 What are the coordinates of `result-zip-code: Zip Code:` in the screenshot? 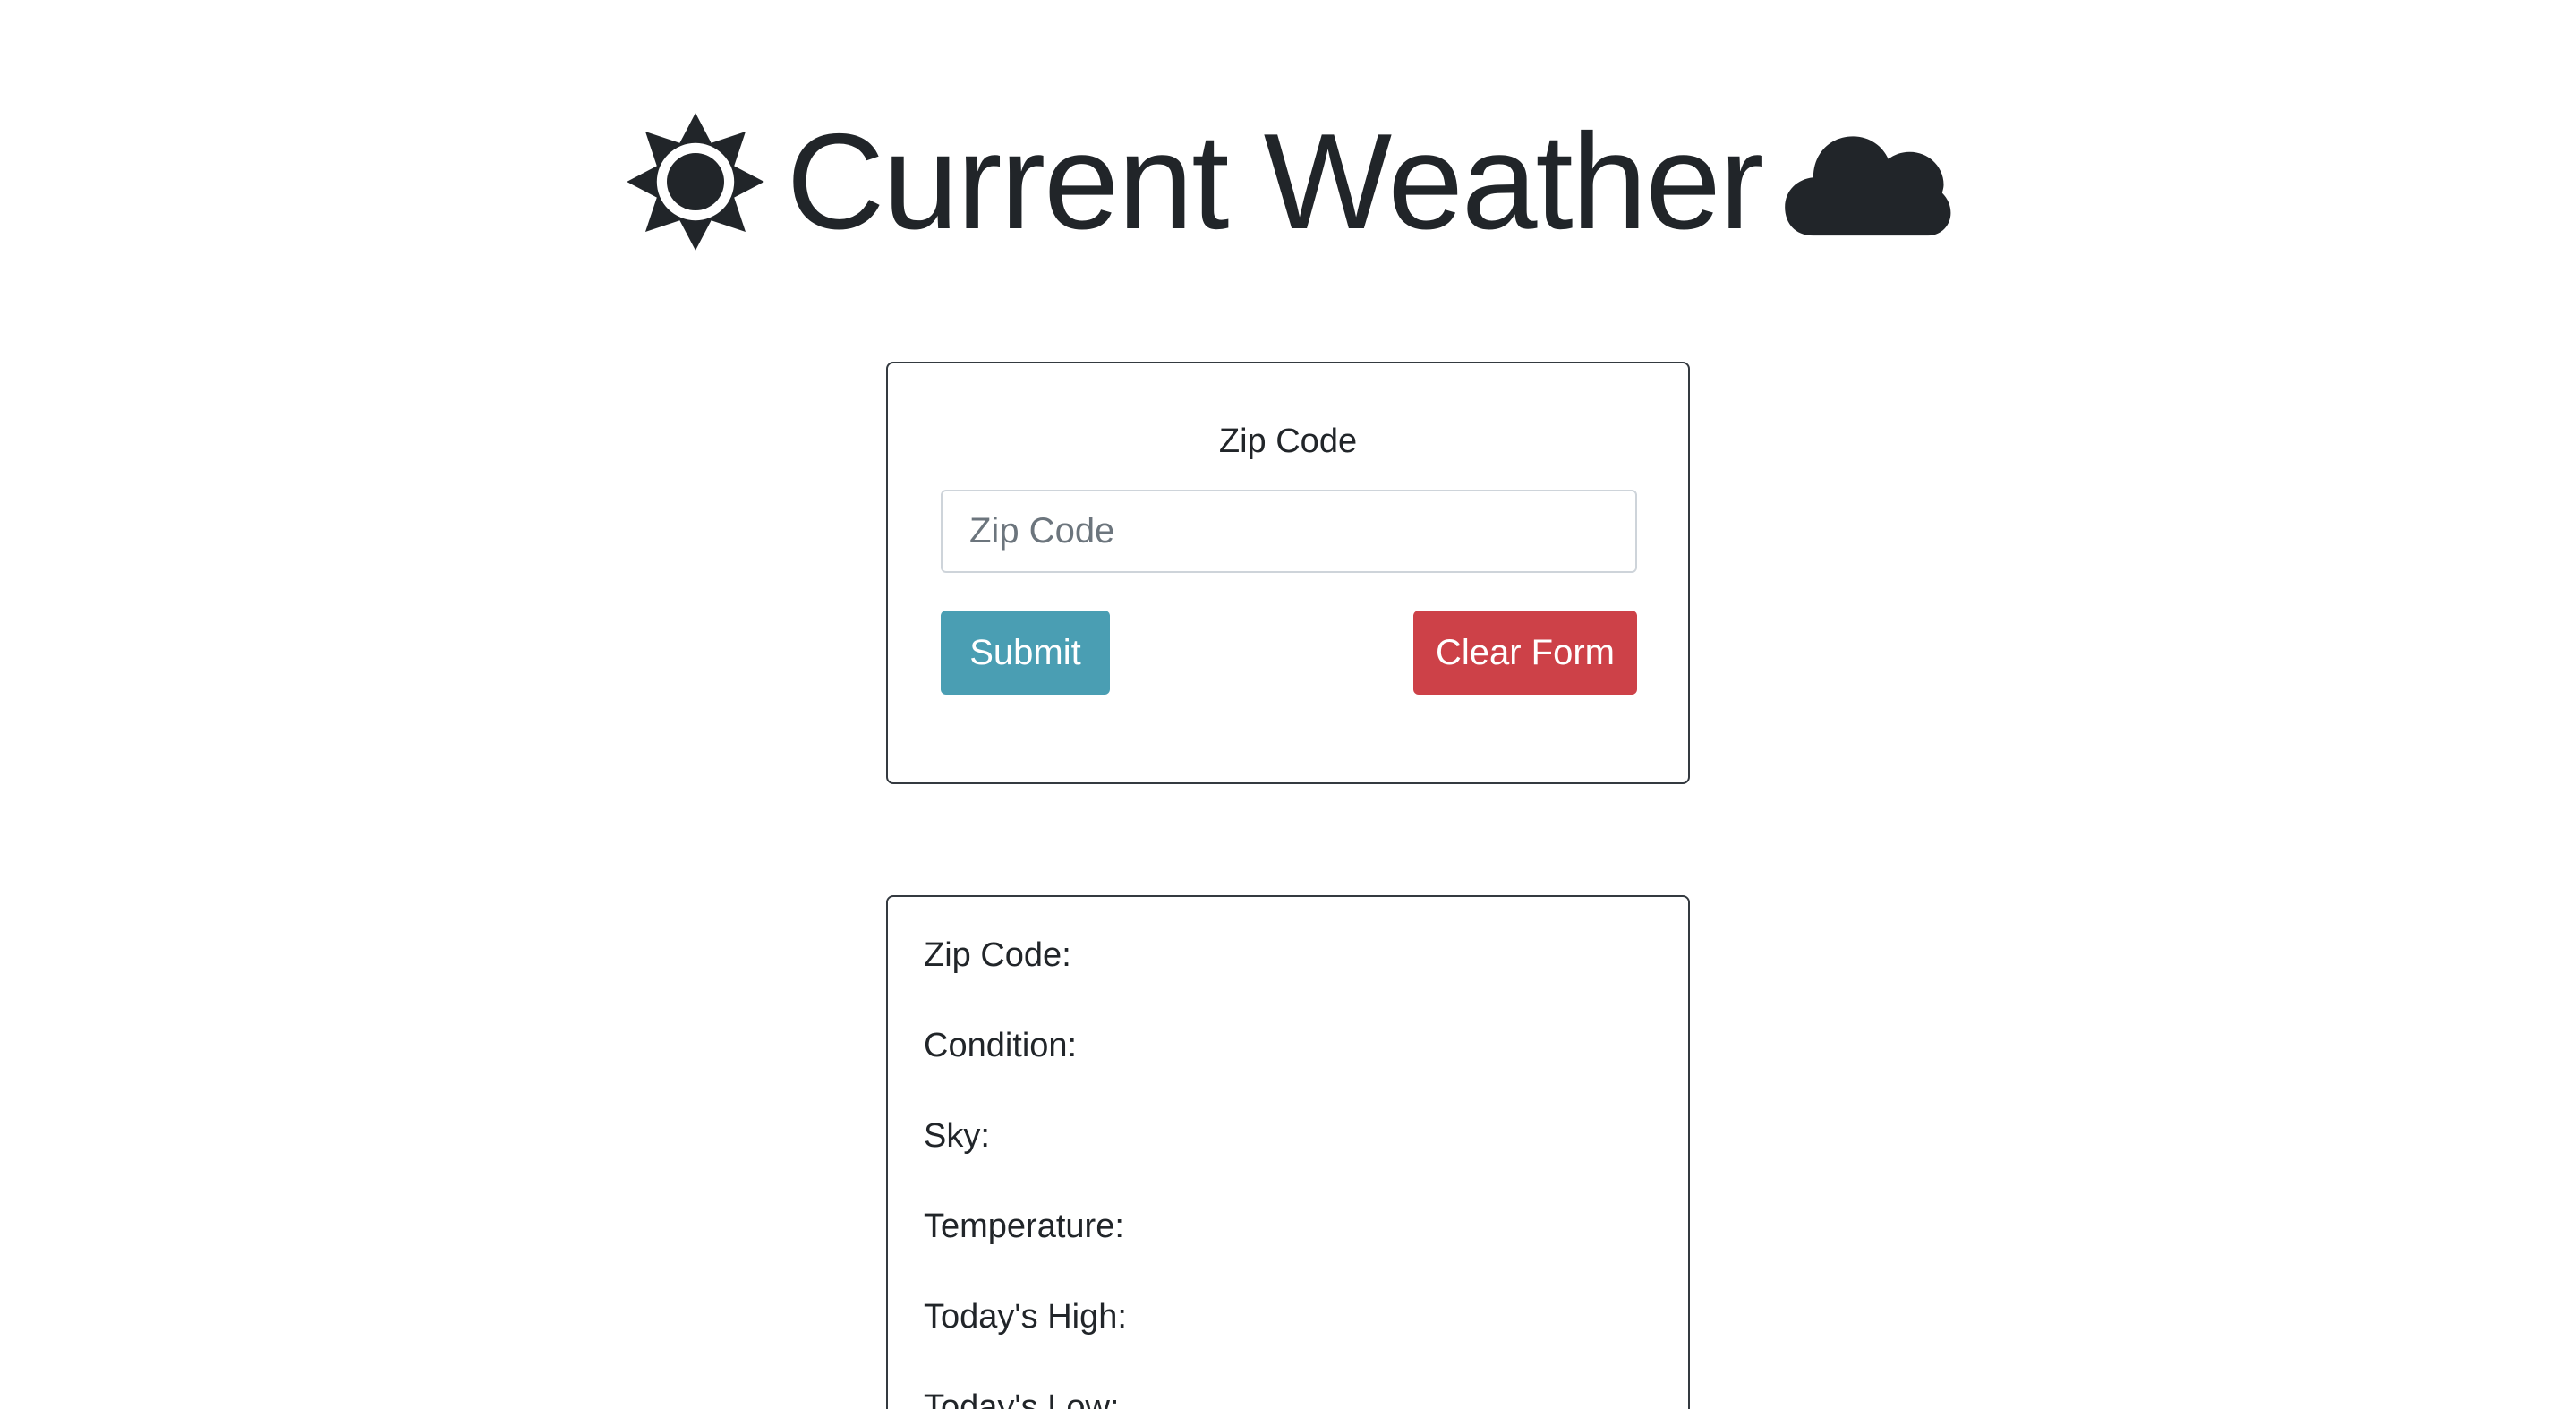 It's located at (997, 955).